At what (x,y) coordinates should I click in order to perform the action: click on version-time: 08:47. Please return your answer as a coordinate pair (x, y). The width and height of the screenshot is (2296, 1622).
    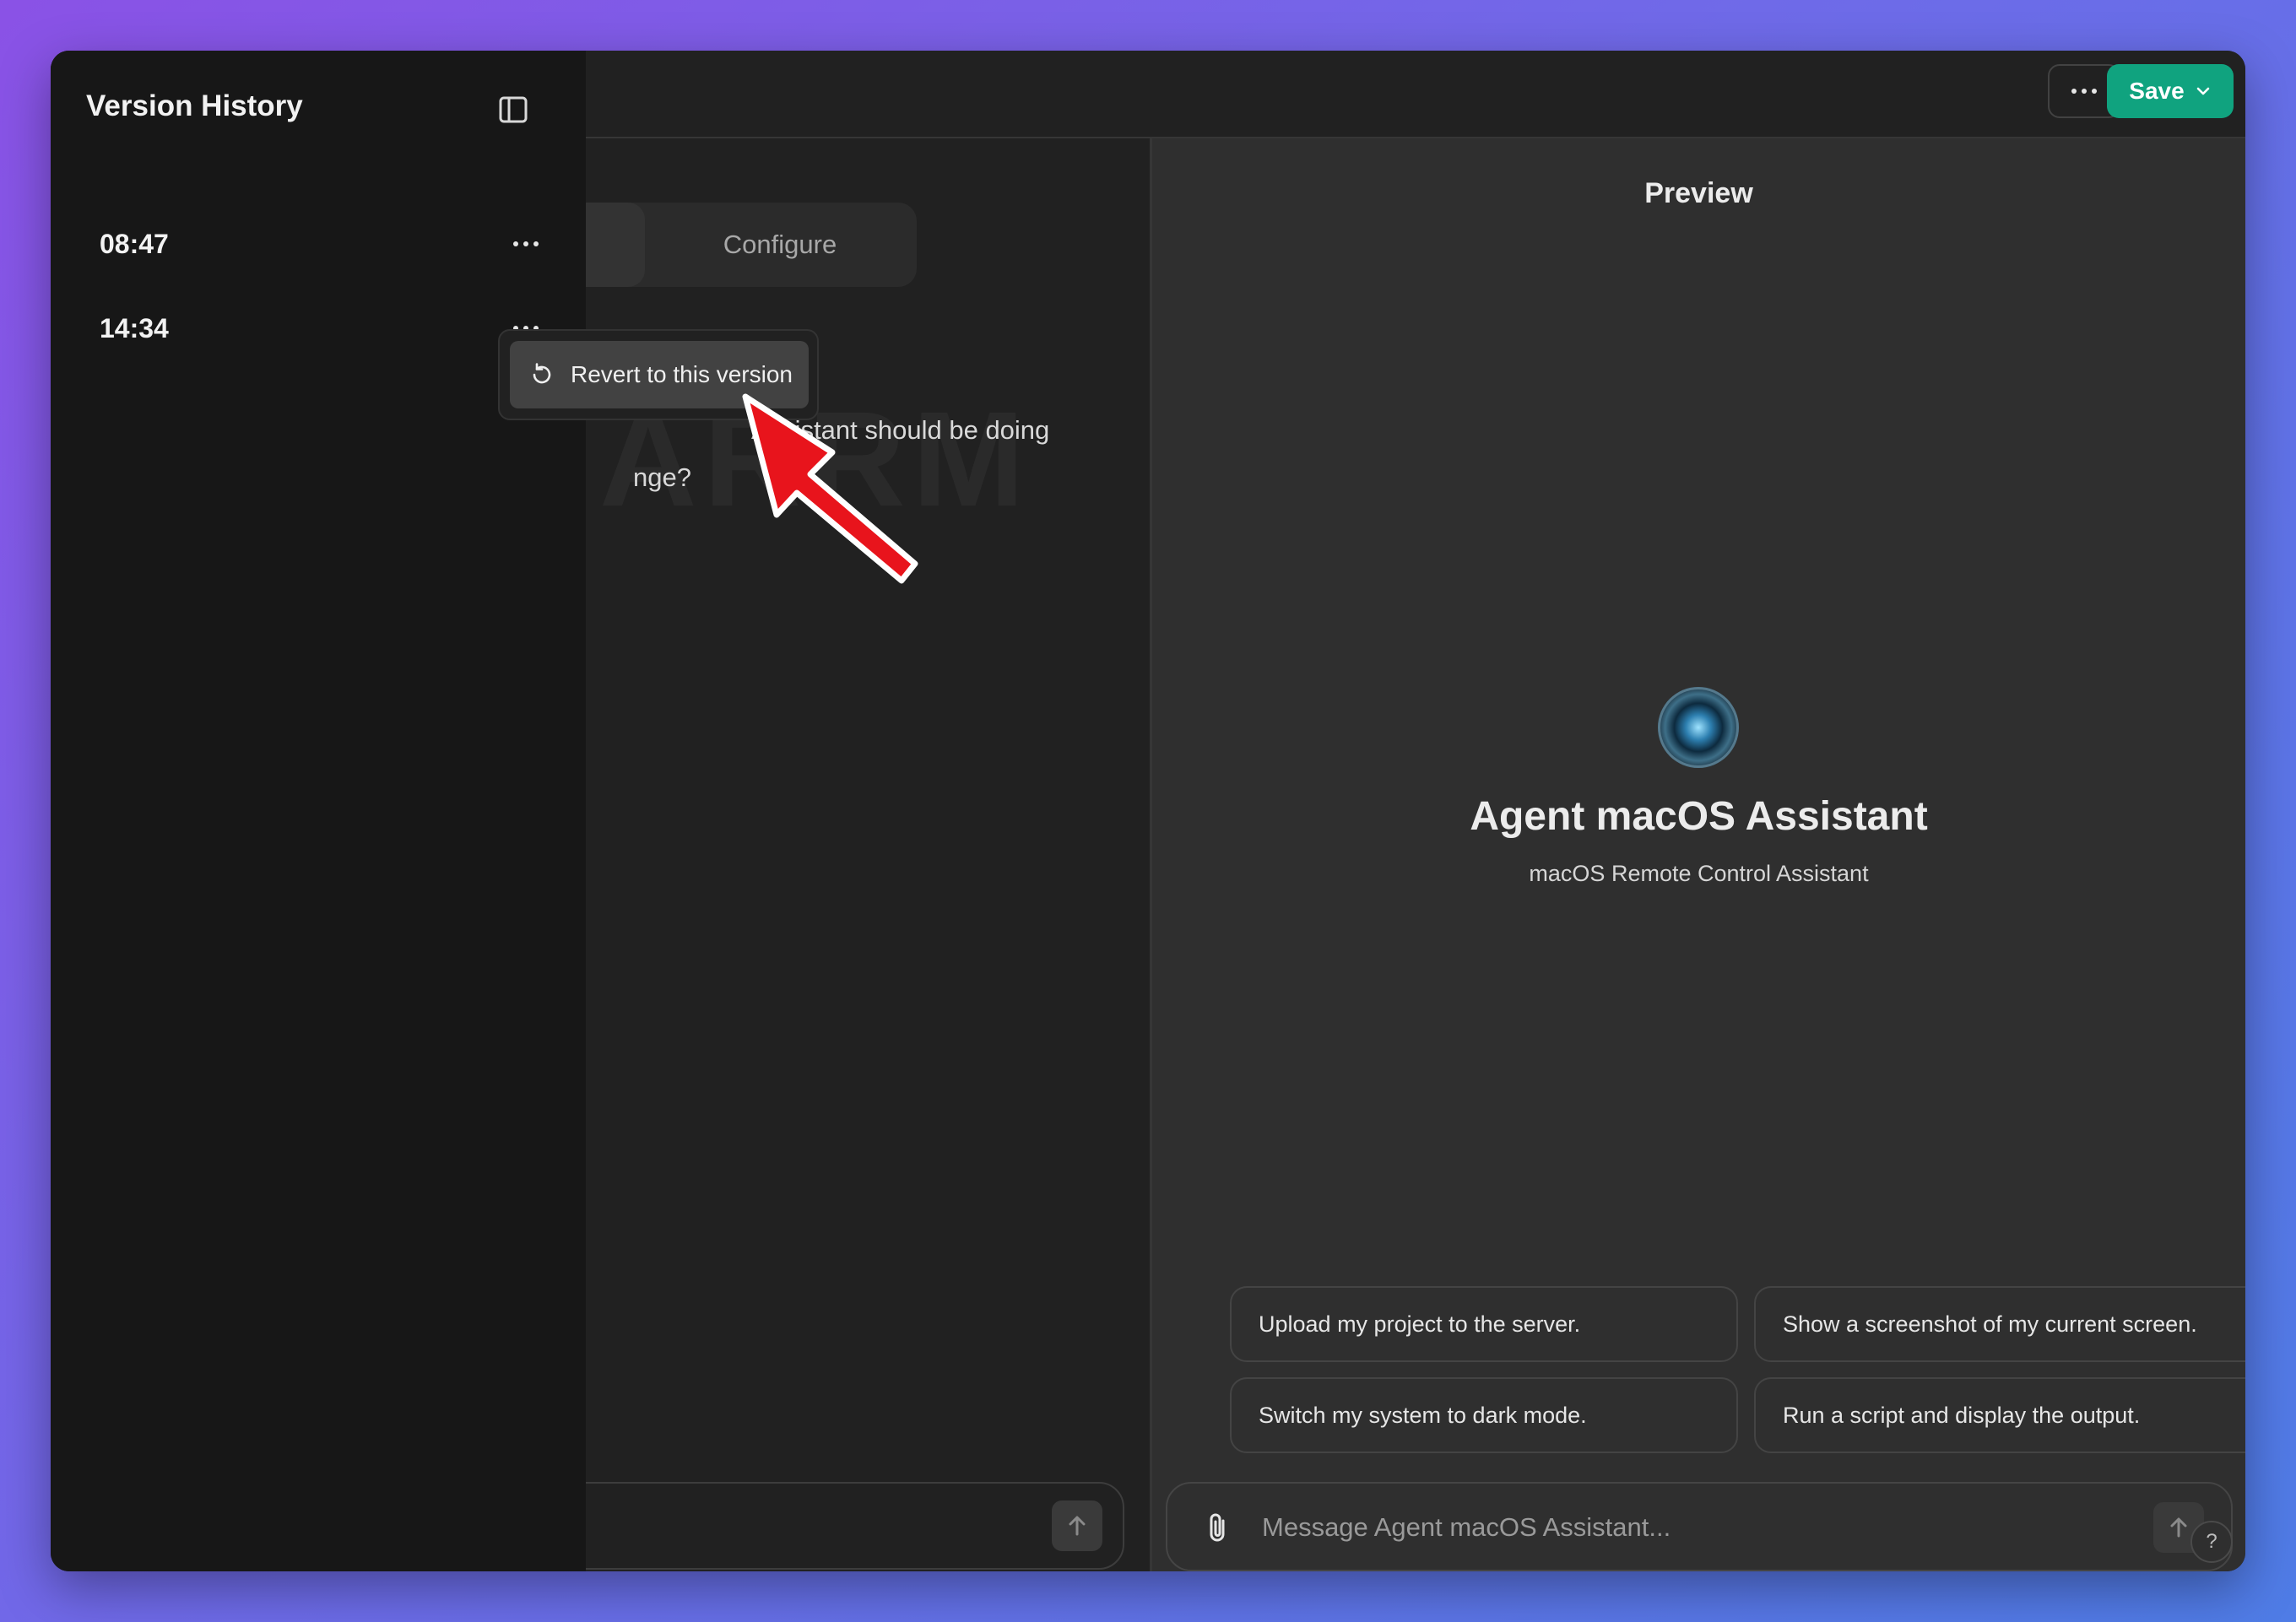
    Looking at the image, I should click on (135, 244).